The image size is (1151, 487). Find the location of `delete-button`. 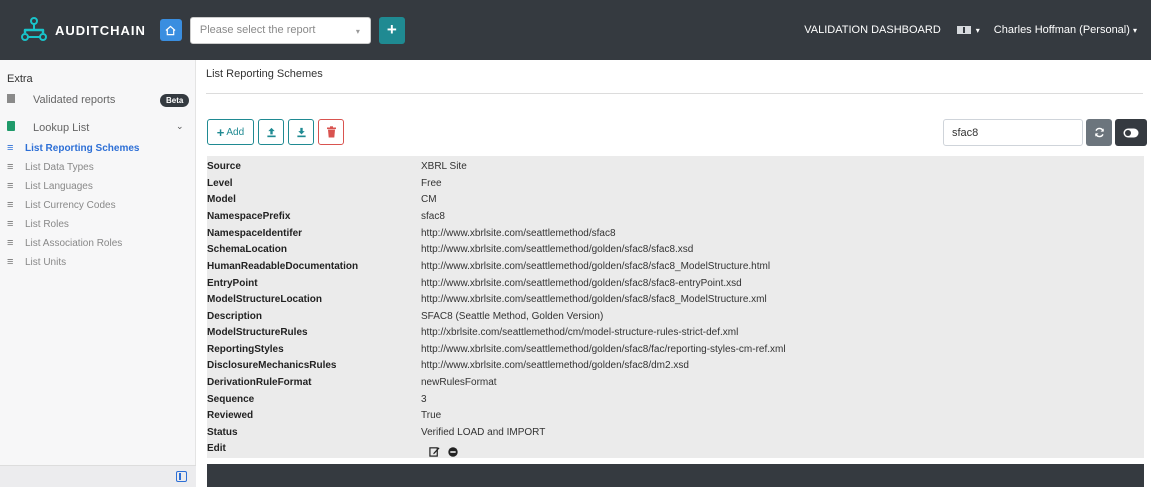

delete-button is located at coordinates (331, 132).